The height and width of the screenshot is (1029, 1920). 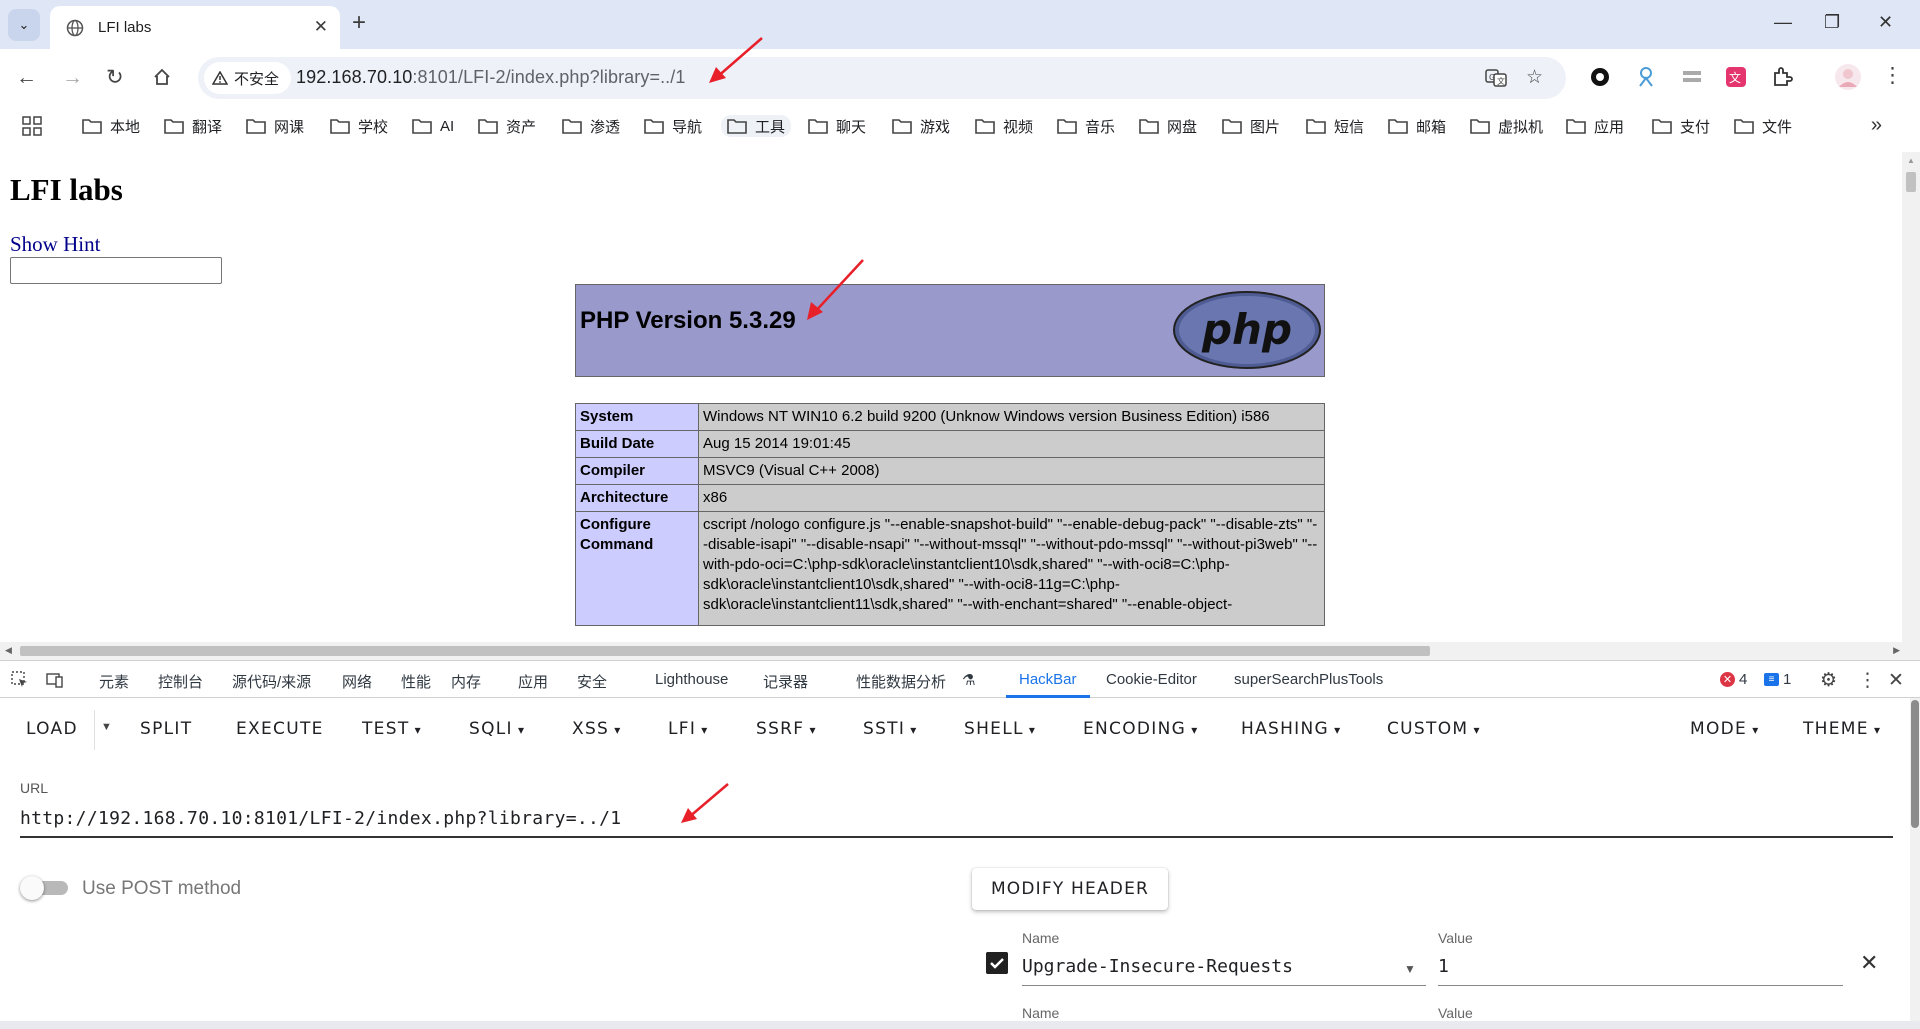 What do you see at coordinates (180, 681) in the screenshot?
I see `devtools-tab: 控制台` at bounding box center [180, 681].